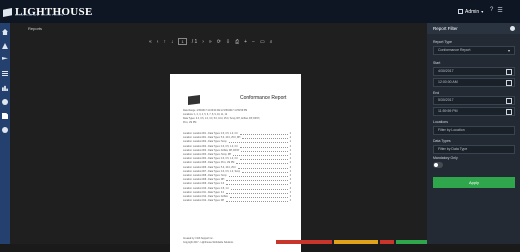  What do you see at coordinates (474, 111) in the screenshot?
I see `end-time-field: 11:59:59 PM` at bounding box center [474, 111].